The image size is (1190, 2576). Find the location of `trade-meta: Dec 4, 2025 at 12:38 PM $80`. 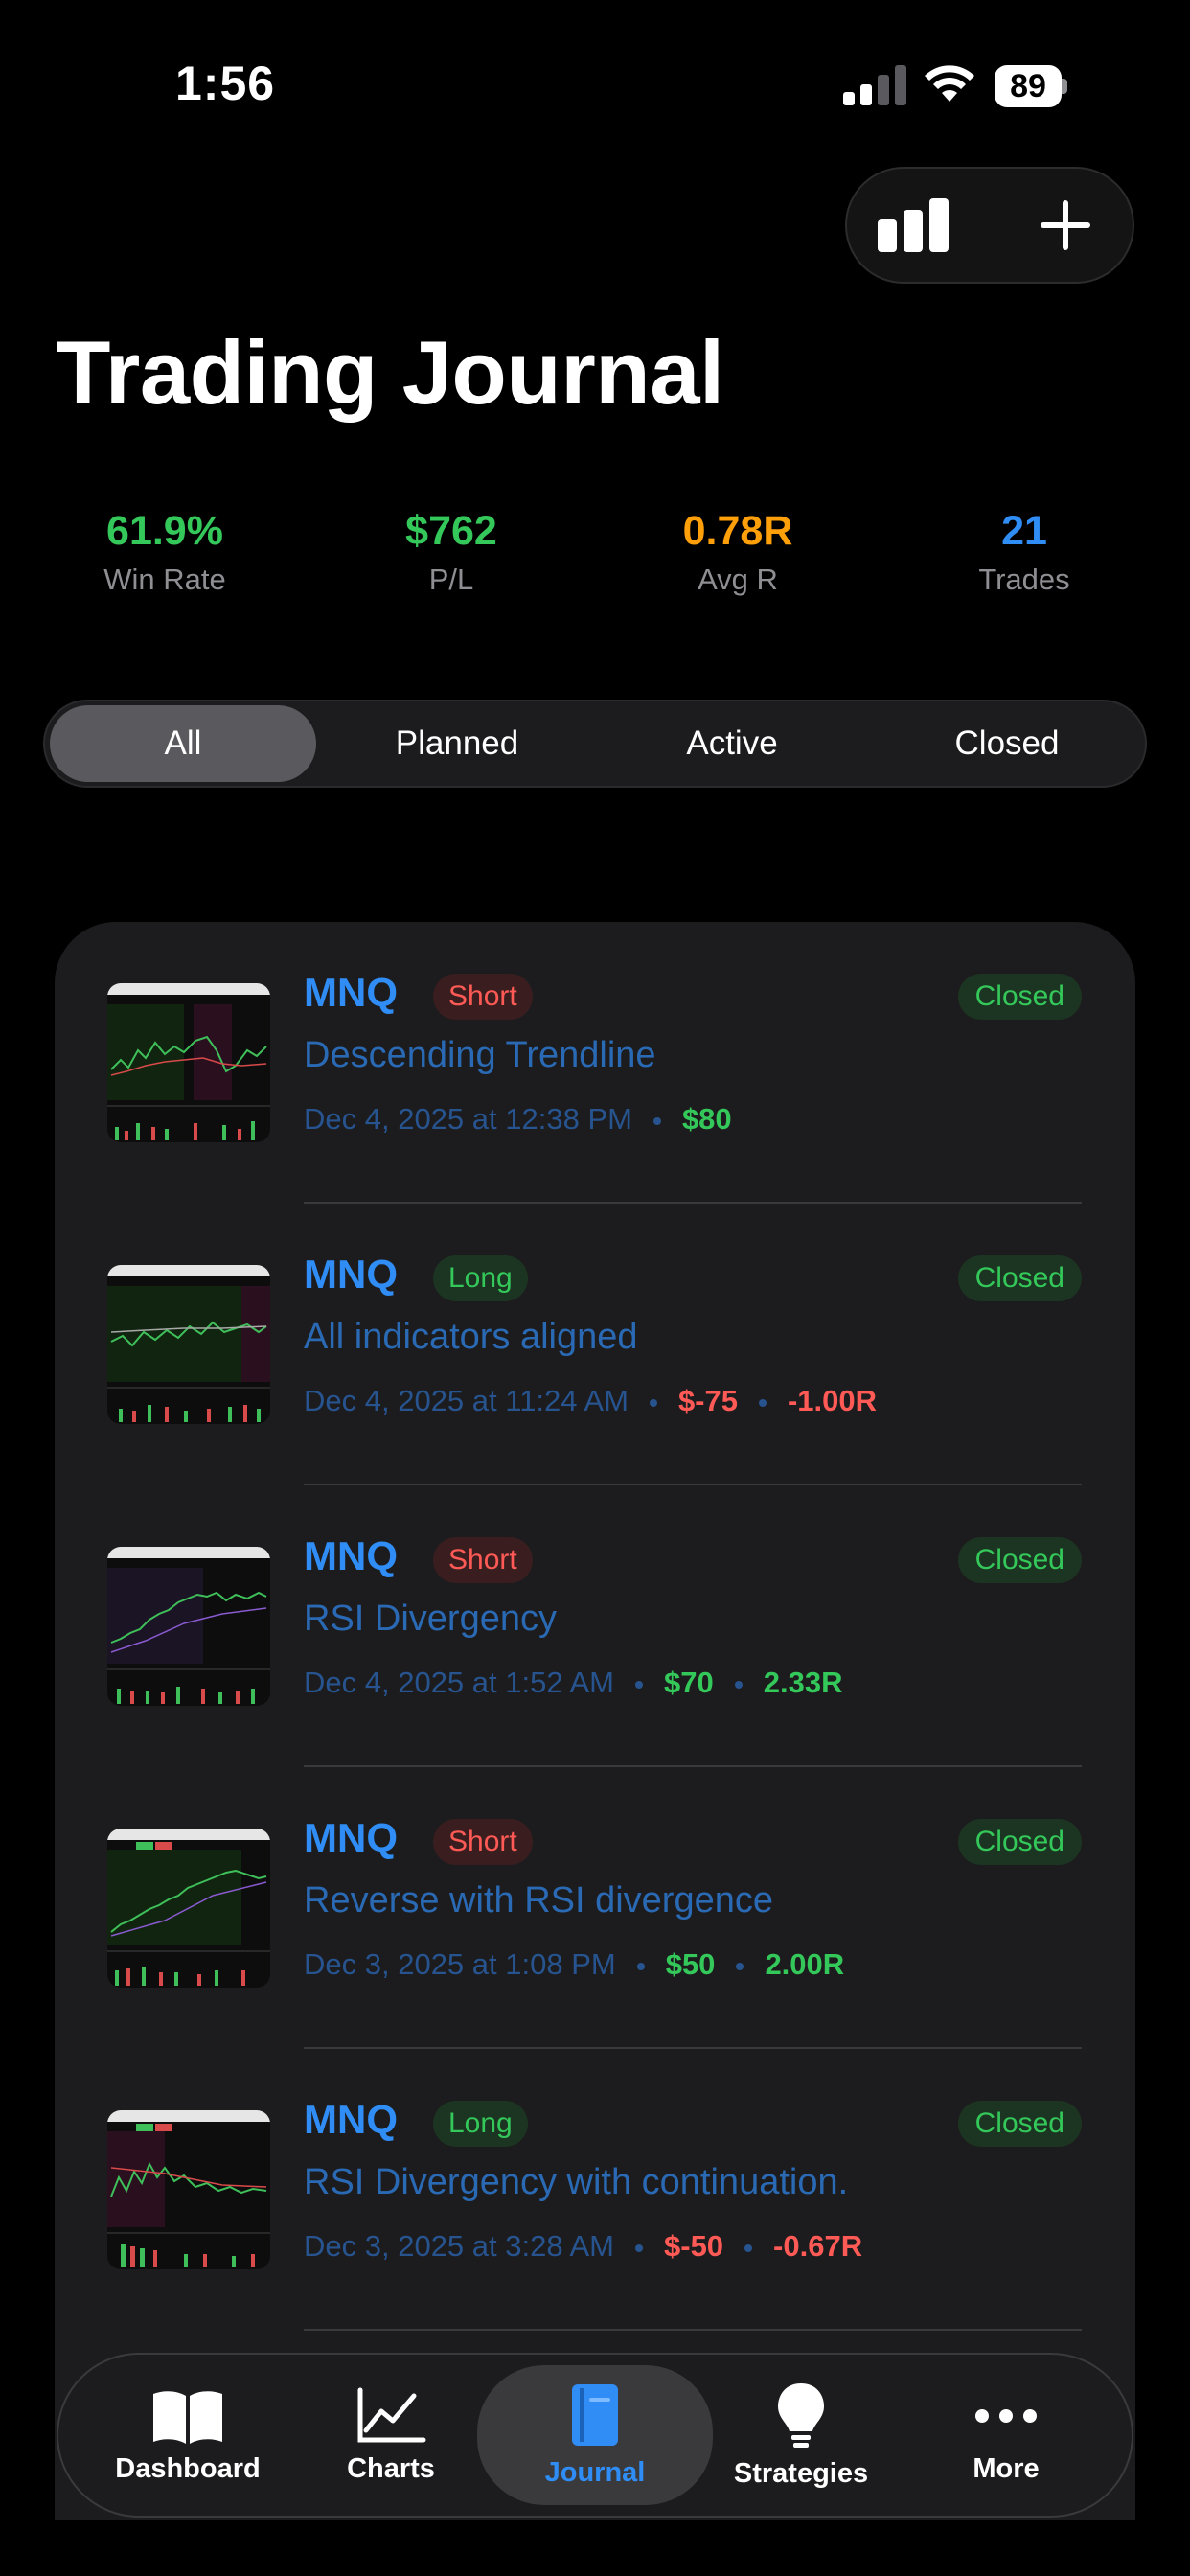

trade-meta: Dec 4, 2025 at 12:38 PM $80 is located at coordinates (518, 1119).